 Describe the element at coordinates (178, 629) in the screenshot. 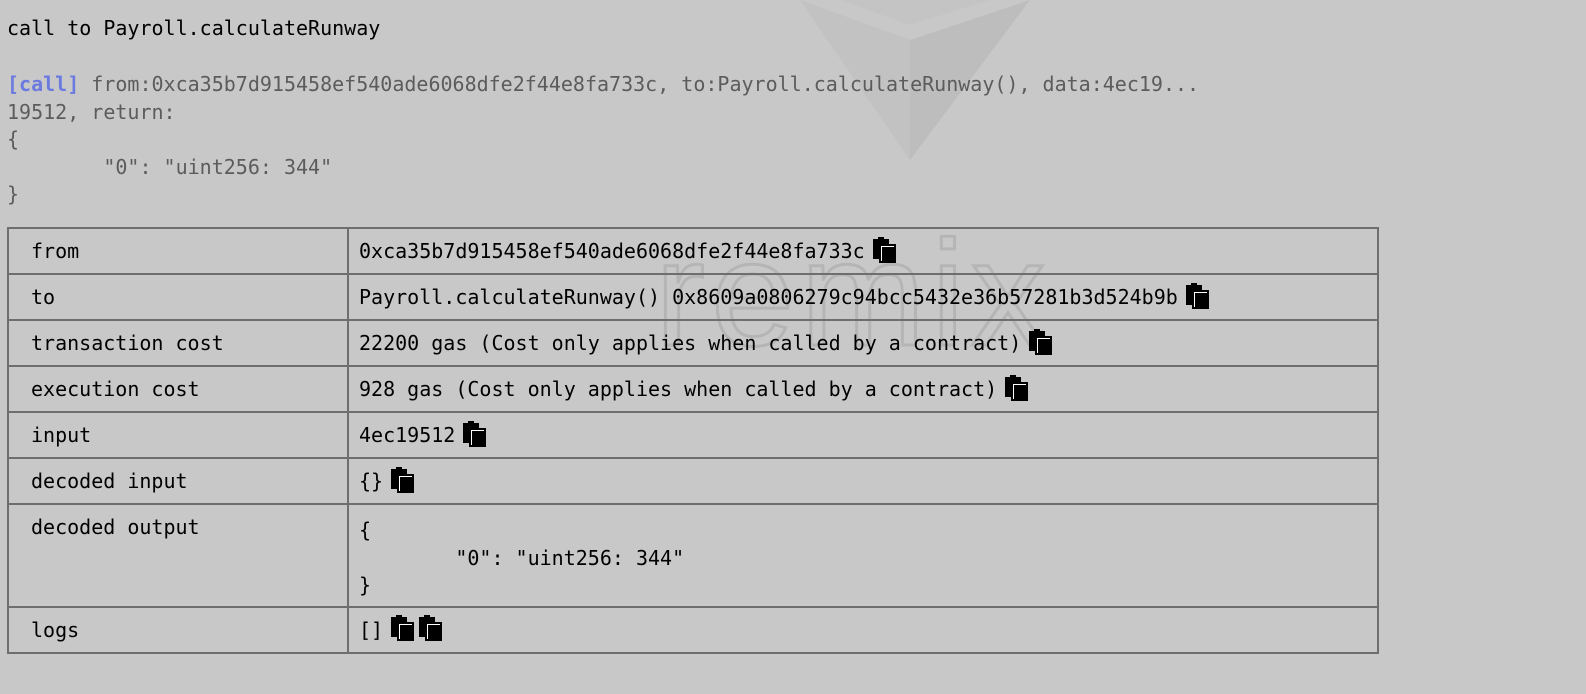

I see `row-key-logs: logs` at that location.